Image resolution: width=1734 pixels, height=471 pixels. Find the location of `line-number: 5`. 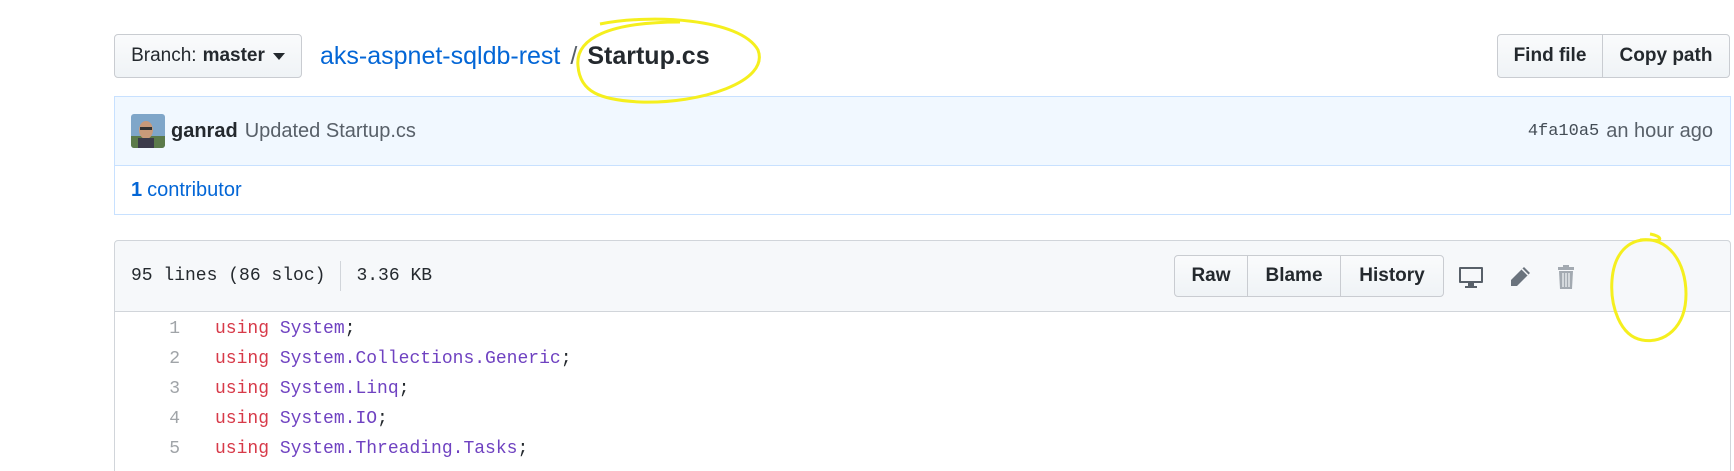

line-number: 5 is located at coordinates (147, 449).